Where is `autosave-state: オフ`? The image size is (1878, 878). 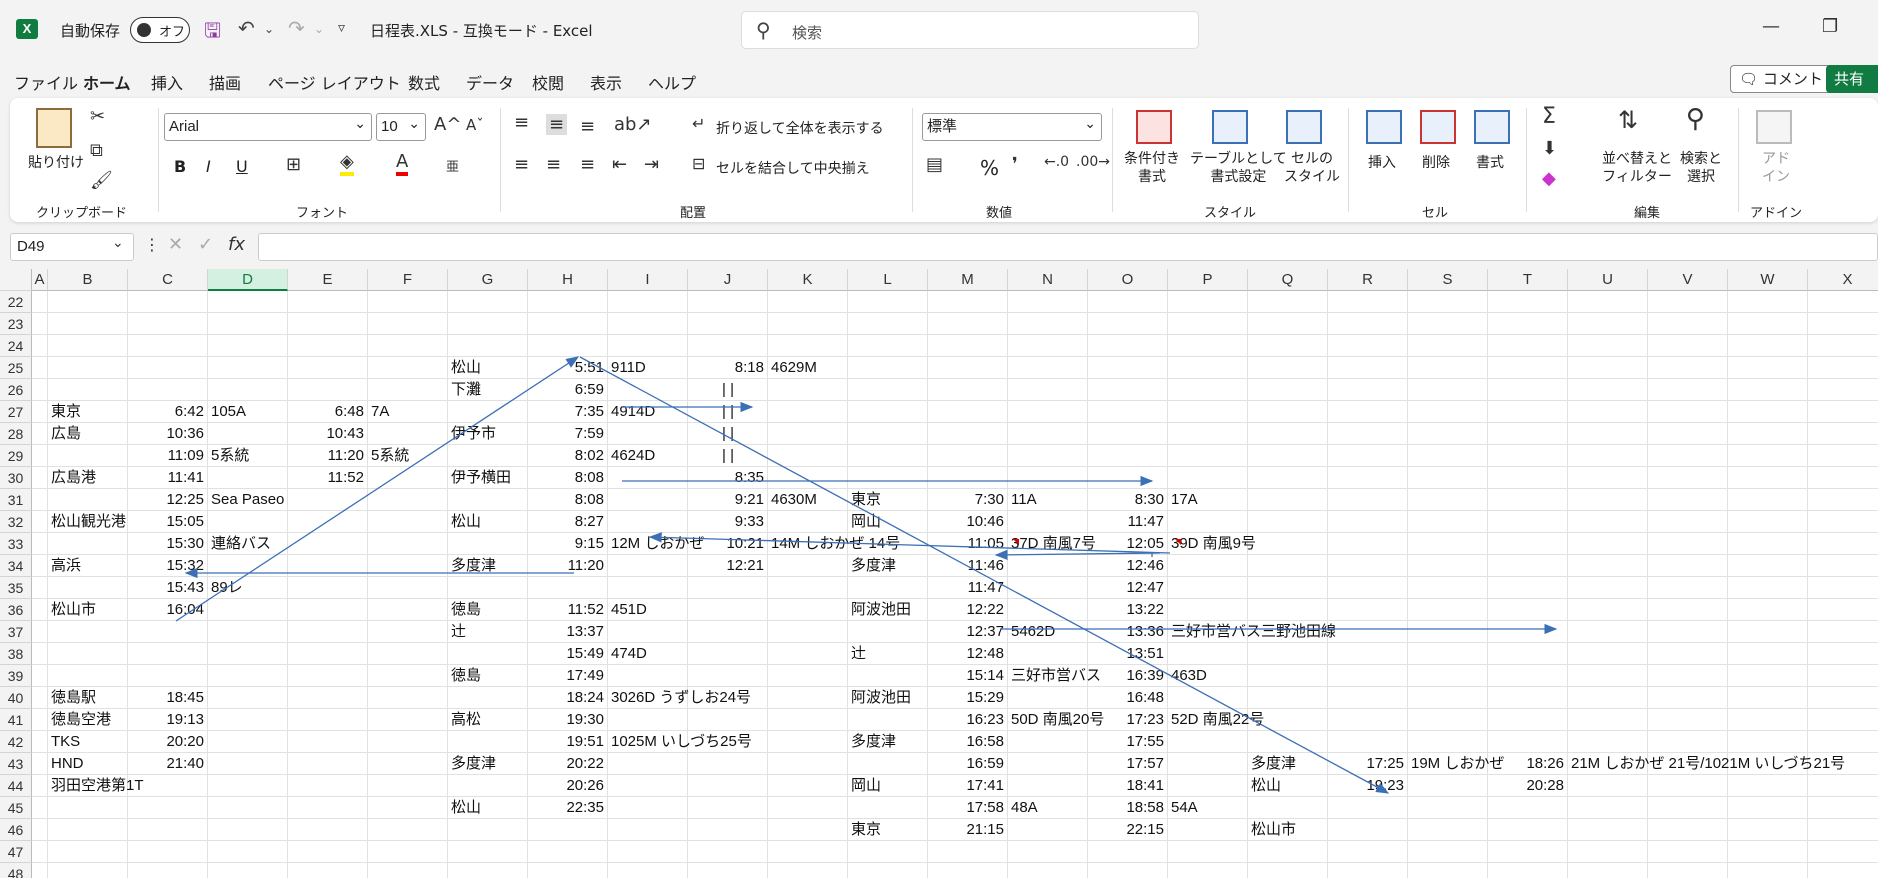 autosave-state: オフ is located at coordinates (172, 32).